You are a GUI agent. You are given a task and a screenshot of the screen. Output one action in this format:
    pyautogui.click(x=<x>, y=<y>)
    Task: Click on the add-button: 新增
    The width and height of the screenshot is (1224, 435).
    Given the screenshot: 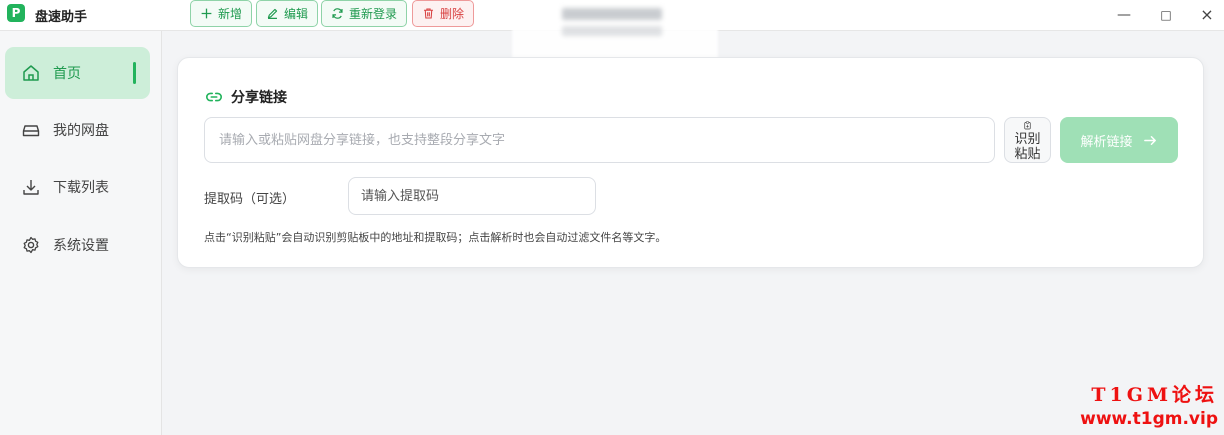 What is the action you would take?
    pyautogui.click(x=221, y=13)
    